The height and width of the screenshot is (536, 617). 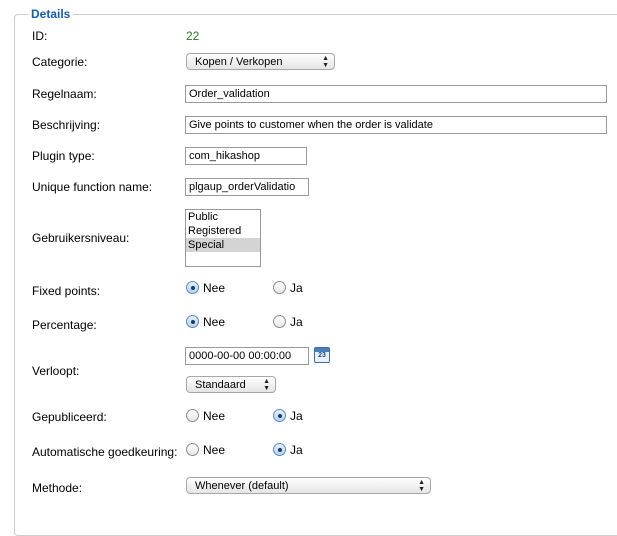 I want to click on beschrijving-label: Beschrijving:, so click(x=66, y=125).